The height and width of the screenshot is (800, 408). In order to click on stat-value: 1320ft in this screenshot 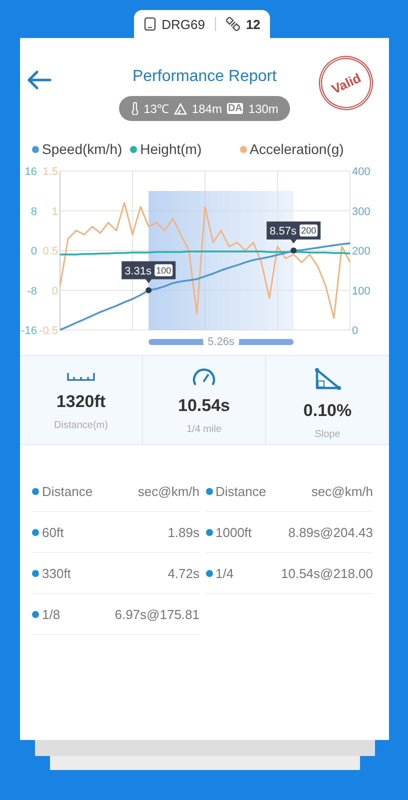, I will do `click(81, 402)`.